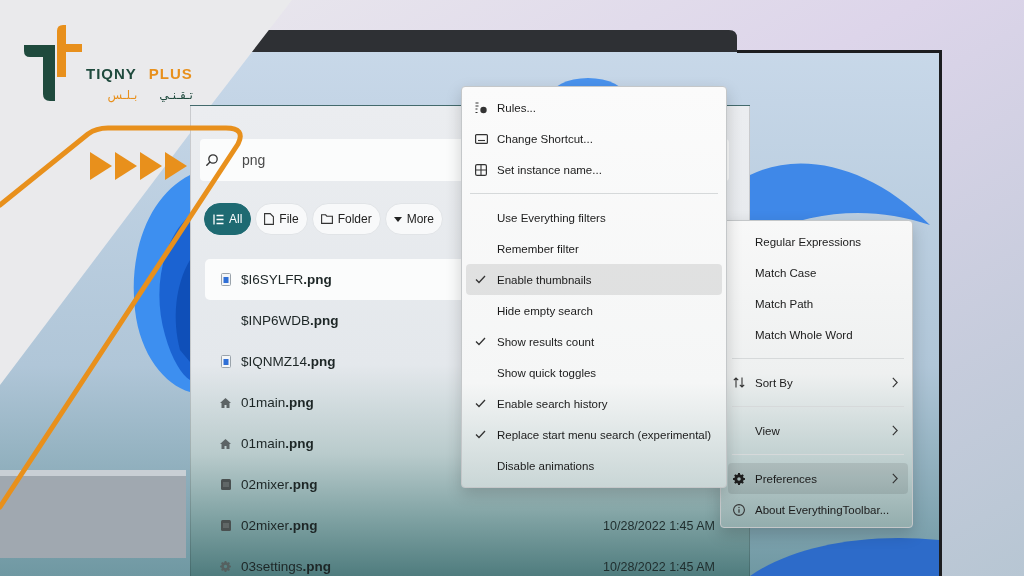 The image size is (1024, 576). I want to click on logo-text: PLUS, so click(170, 73).